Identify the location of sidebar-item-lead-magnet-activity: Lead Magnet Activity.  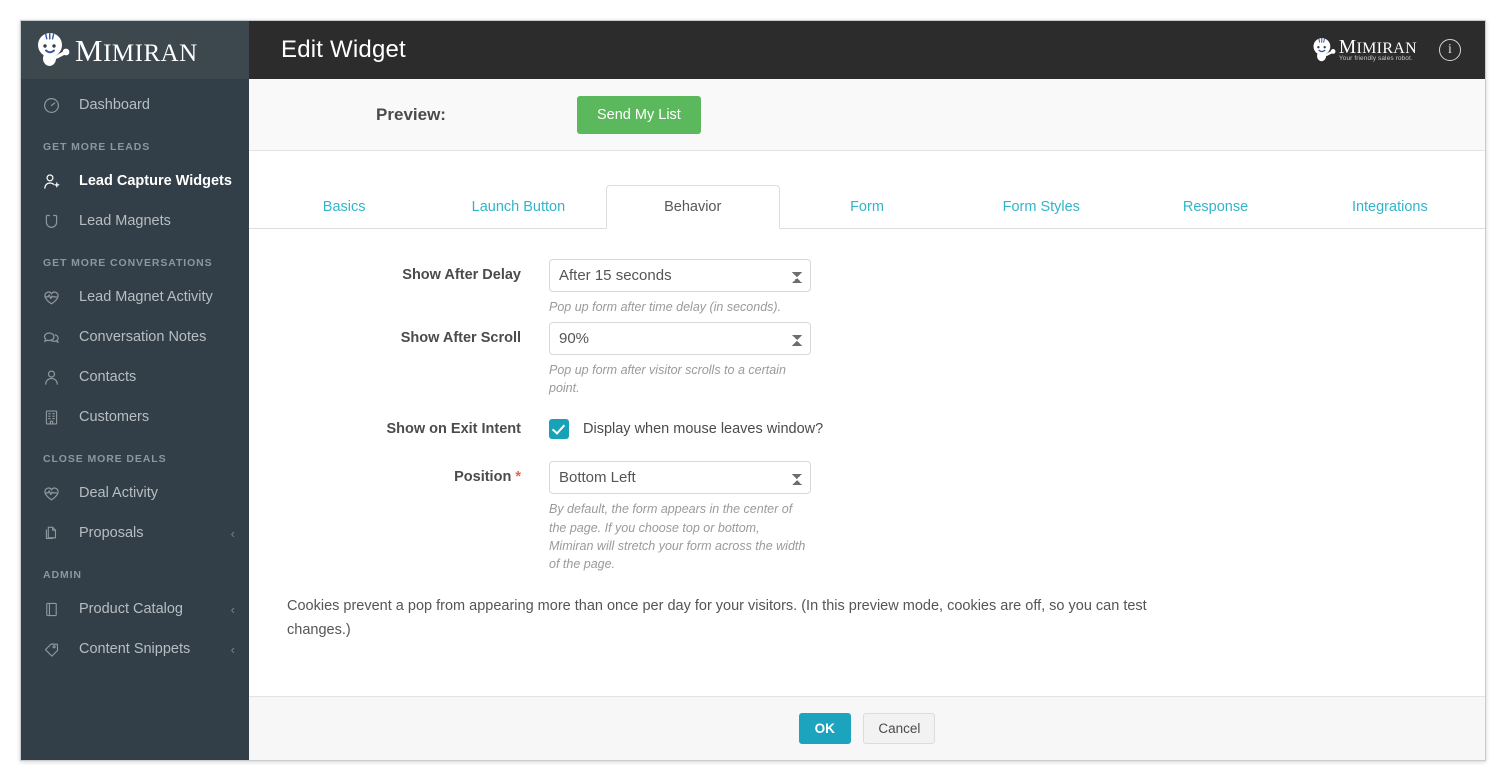
(135, 297).